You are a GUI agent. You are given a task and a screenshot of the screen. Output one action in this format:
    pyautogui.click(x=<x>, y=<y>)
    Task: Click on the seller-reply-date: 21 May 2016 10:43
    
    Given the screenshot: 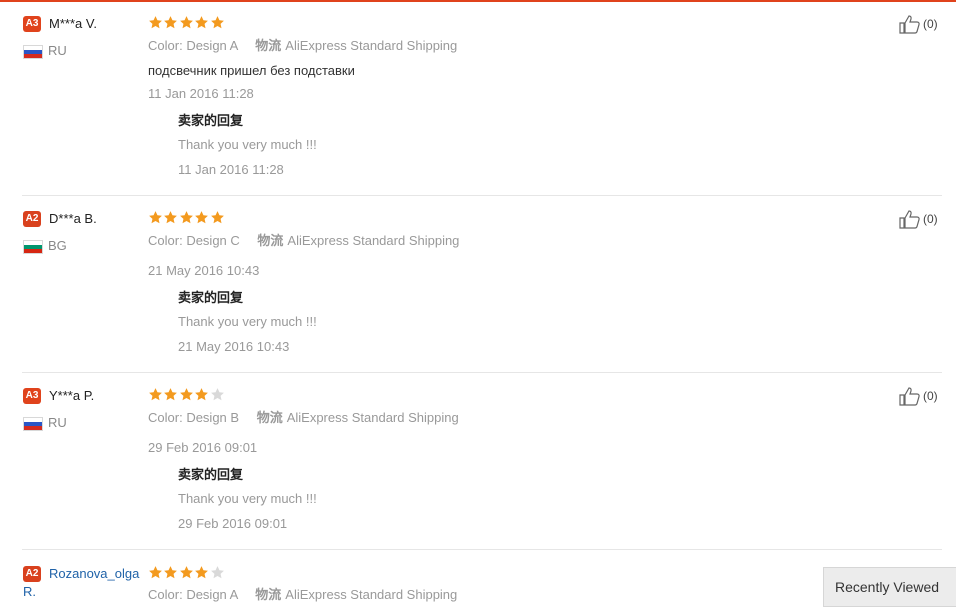 What is the action you would take?
    pyautogui.click(x=234, y=346)
    